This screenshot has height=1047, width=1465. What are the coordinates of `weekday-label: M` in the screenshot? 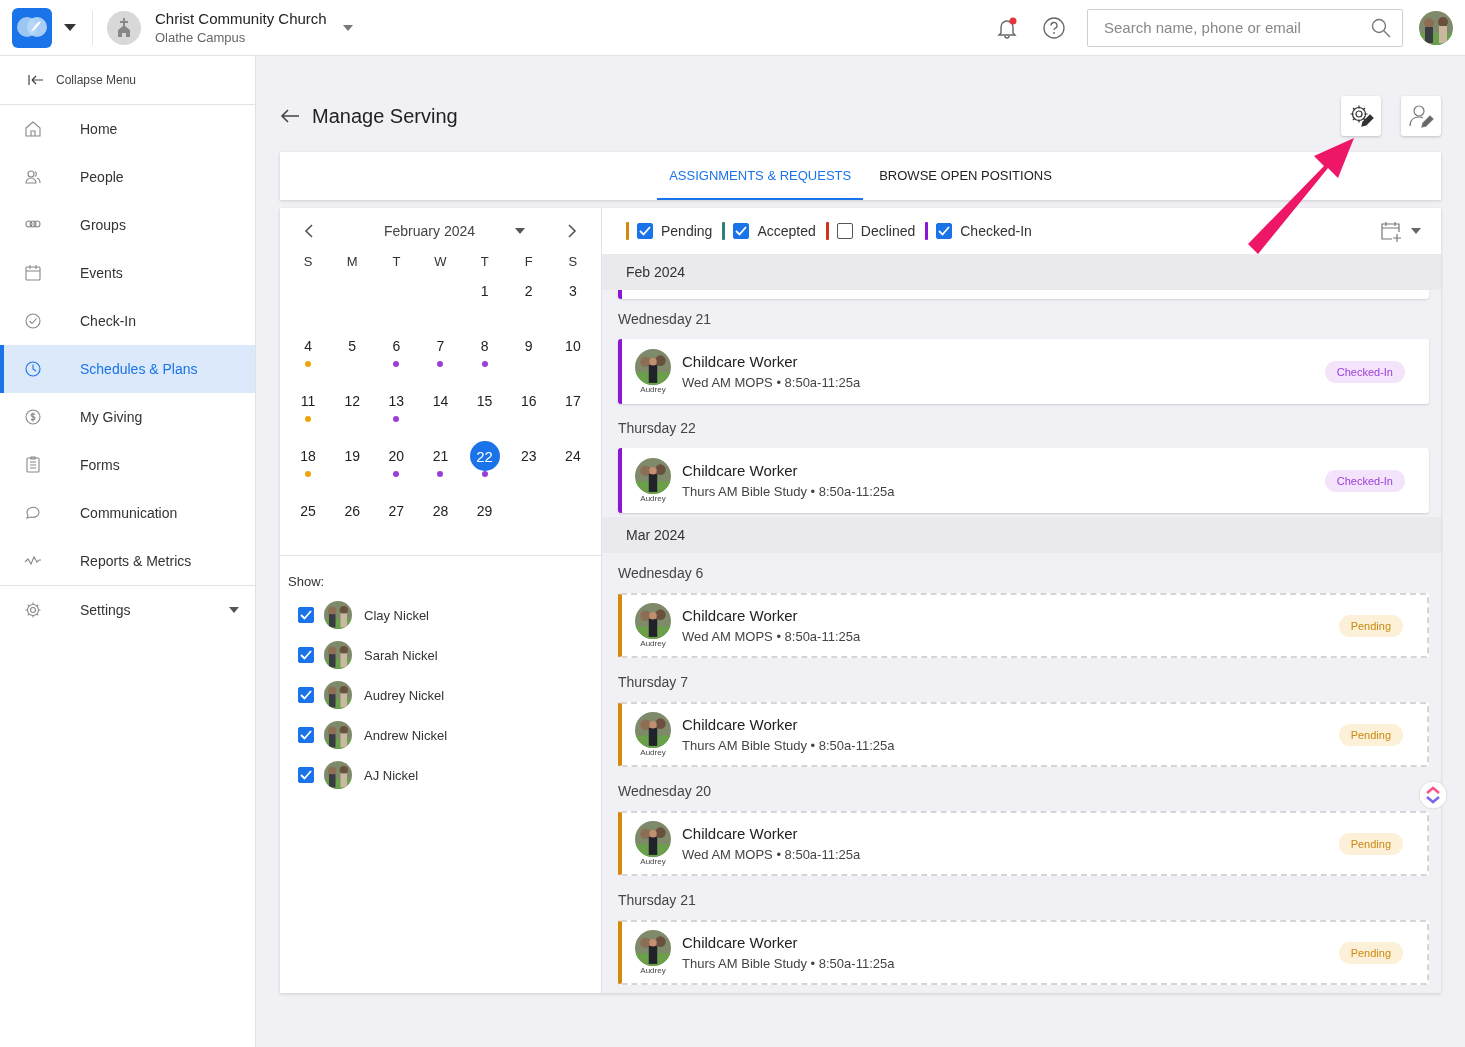 It's located at (352, 262).